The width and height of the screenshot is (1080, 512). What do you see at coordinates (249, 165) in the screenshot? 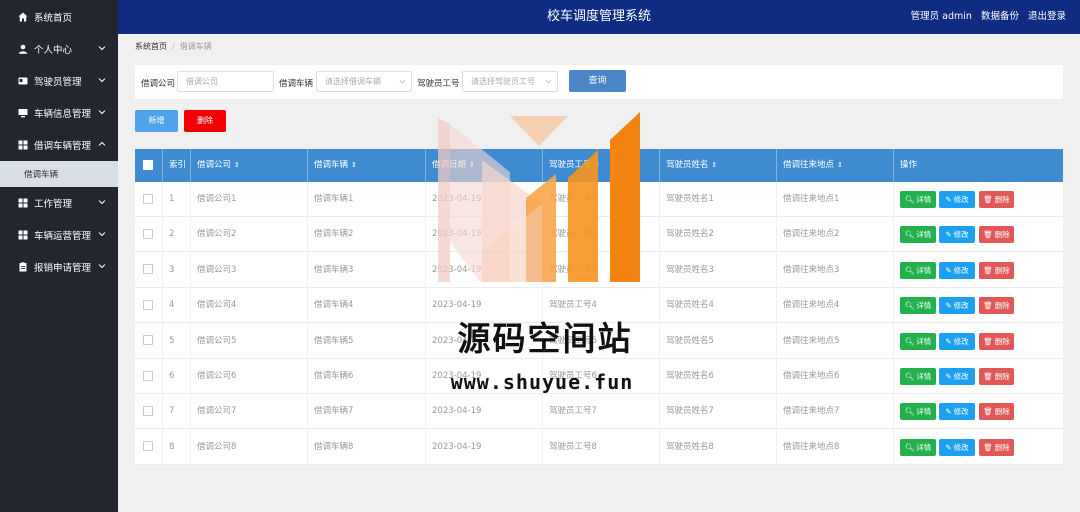
I see `header-company: 借调公司 ⇕` at bounding box center [249, 165].